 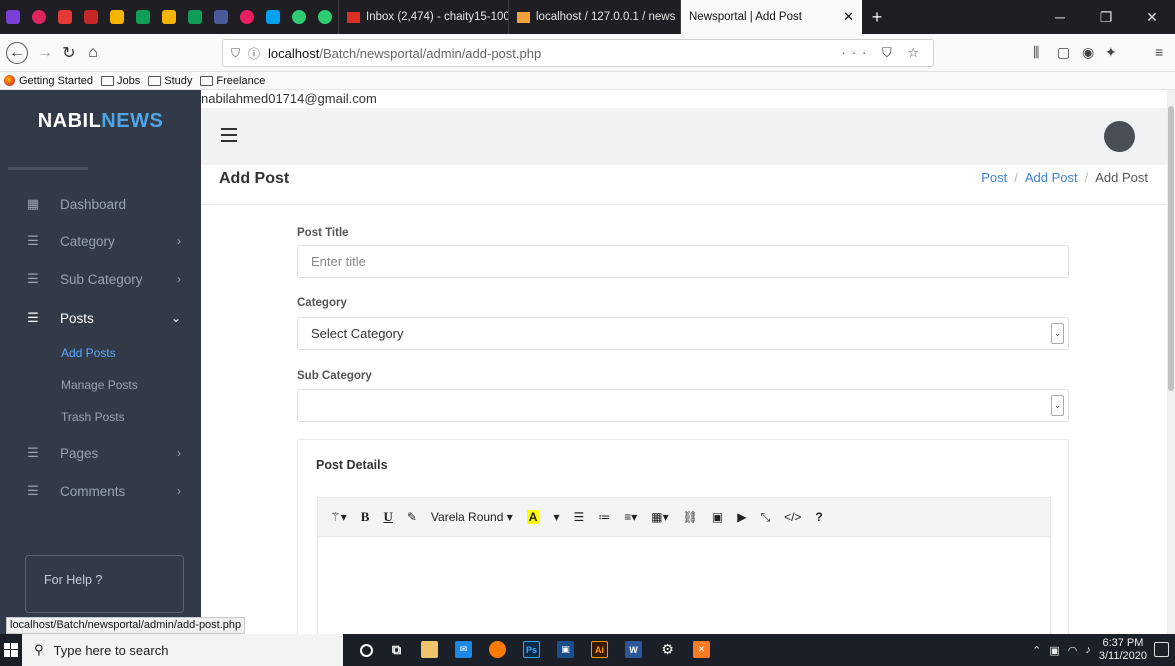 What do you see at coordinates (254, 53) in the screenshot?
I see `info-icon: ⓘ` at bounding box center [254, 53].